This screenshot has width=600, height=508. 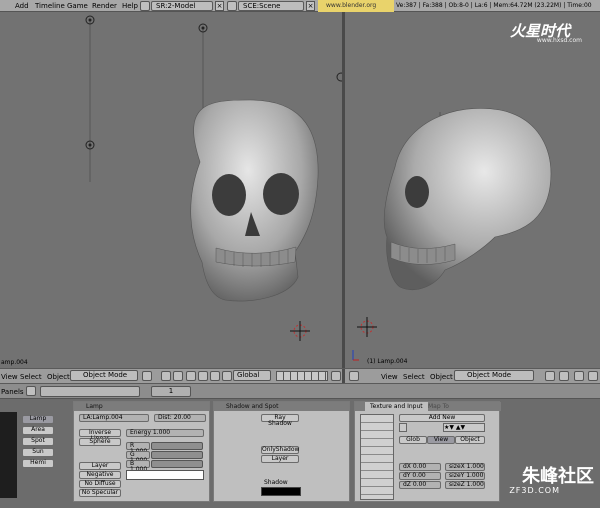 What do you see at coordinates (141, 406) in the screenshot?
I see `lamp-panel-title: Lamp` at bounding box center [141, 406].